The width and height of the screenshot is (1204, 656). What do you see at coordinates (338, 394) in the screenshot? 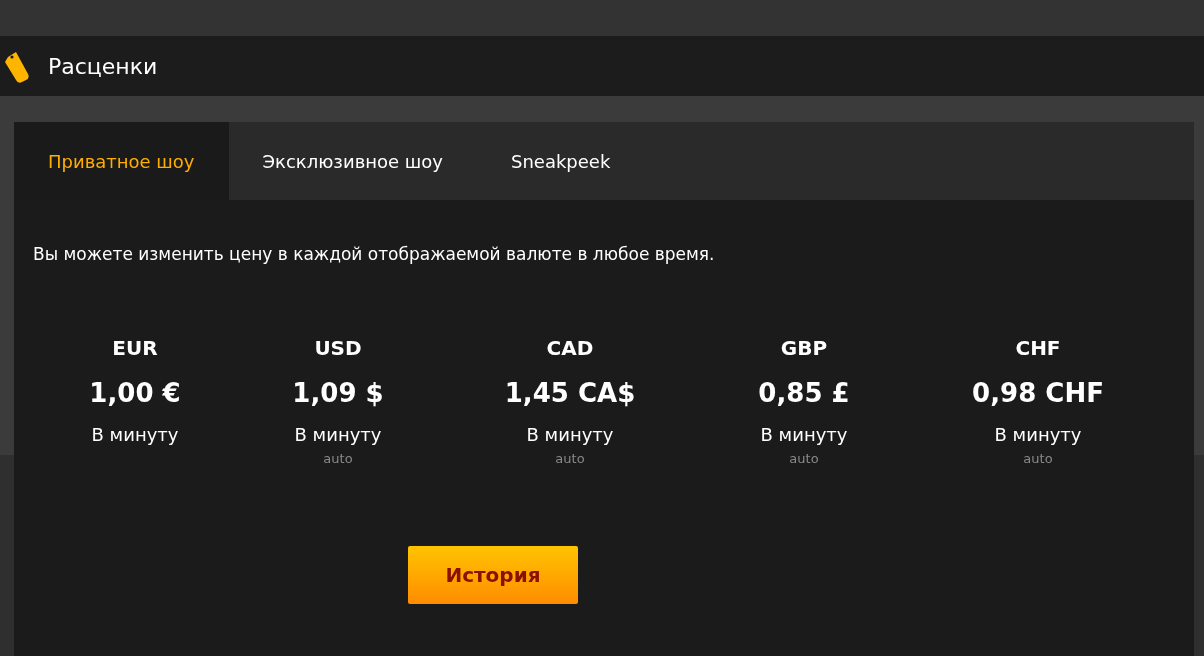
I see `price-value: 1,09 $` at bounding box center [338, 394].